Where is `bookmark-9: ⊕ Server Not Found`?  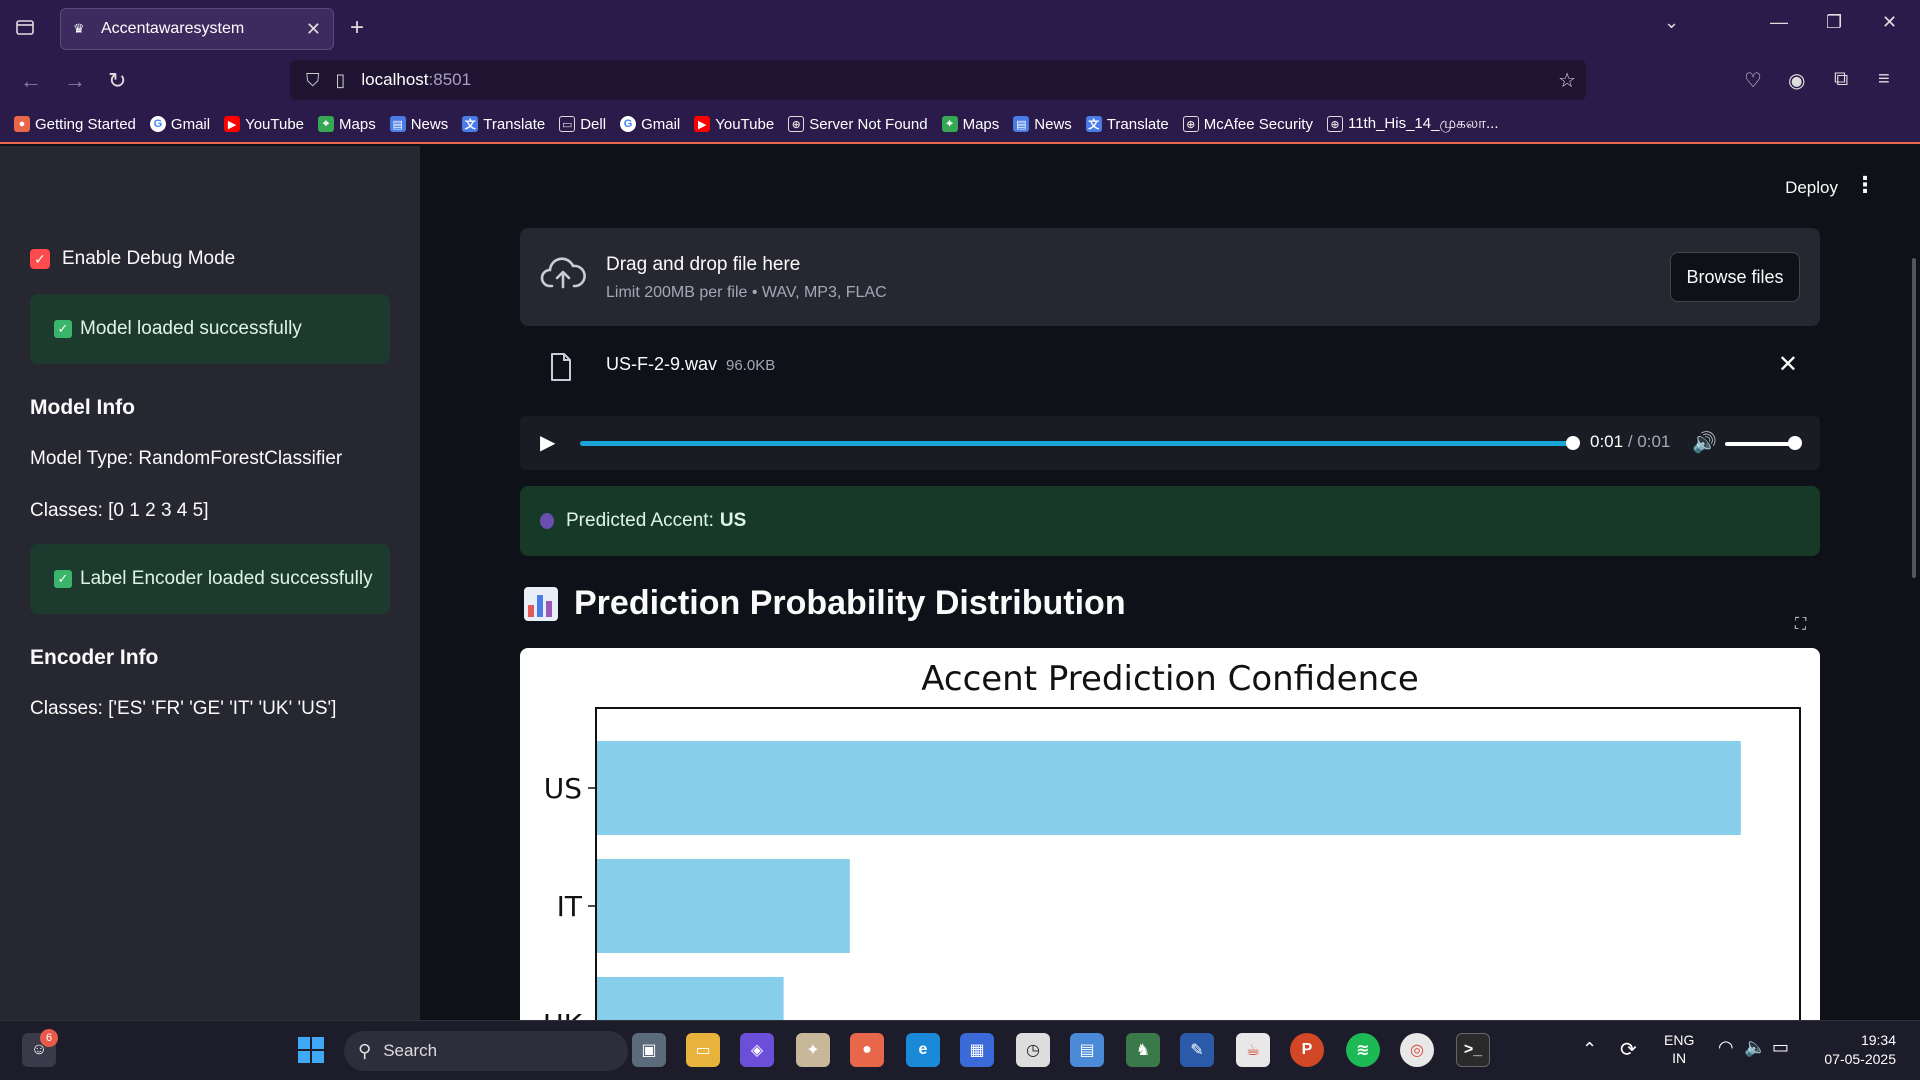 bookmark-9: ⊕ Server Not Found is located at coordinates (858, 124).